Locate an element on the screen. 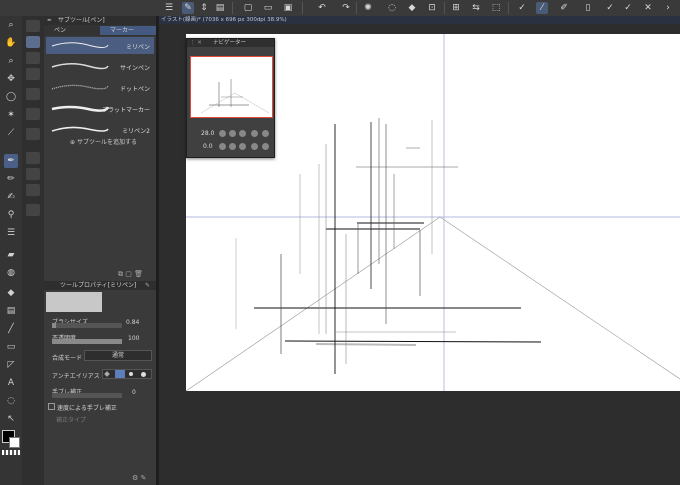  tab-pen: ペン is located at coordinates (71, 30).